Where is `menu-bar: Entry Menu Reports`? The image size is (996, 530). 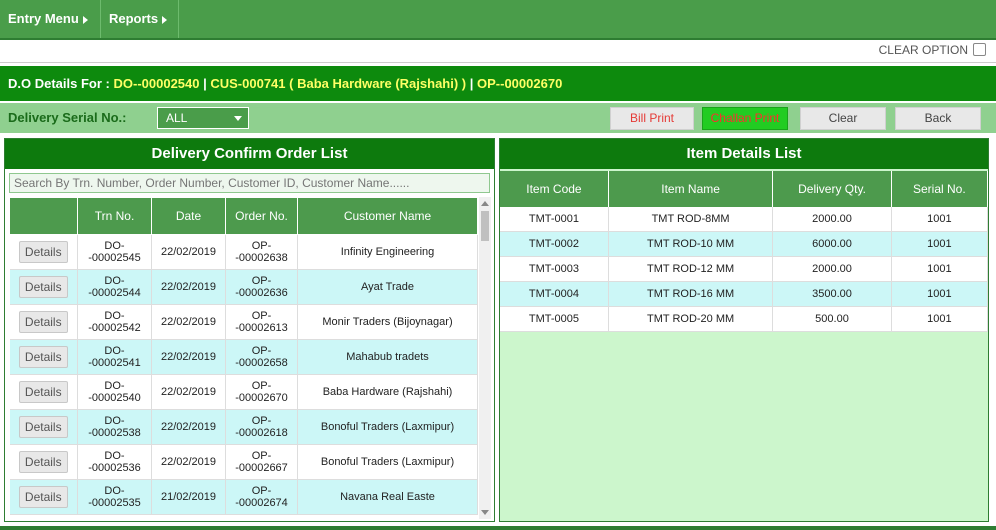 menu-bar: Entry Menu Reports is located at coordinates (498, 20).